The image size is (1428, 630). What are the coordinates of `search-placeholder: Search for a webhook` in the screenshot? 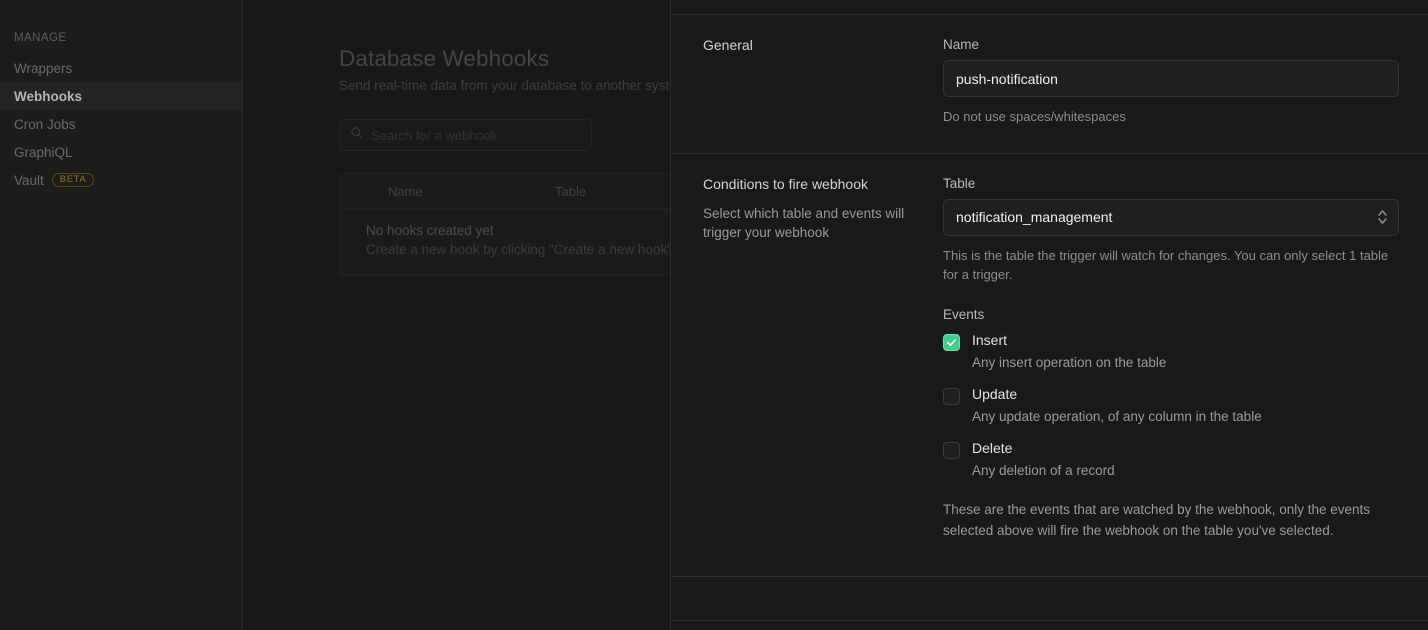 It's located at (434, 135).